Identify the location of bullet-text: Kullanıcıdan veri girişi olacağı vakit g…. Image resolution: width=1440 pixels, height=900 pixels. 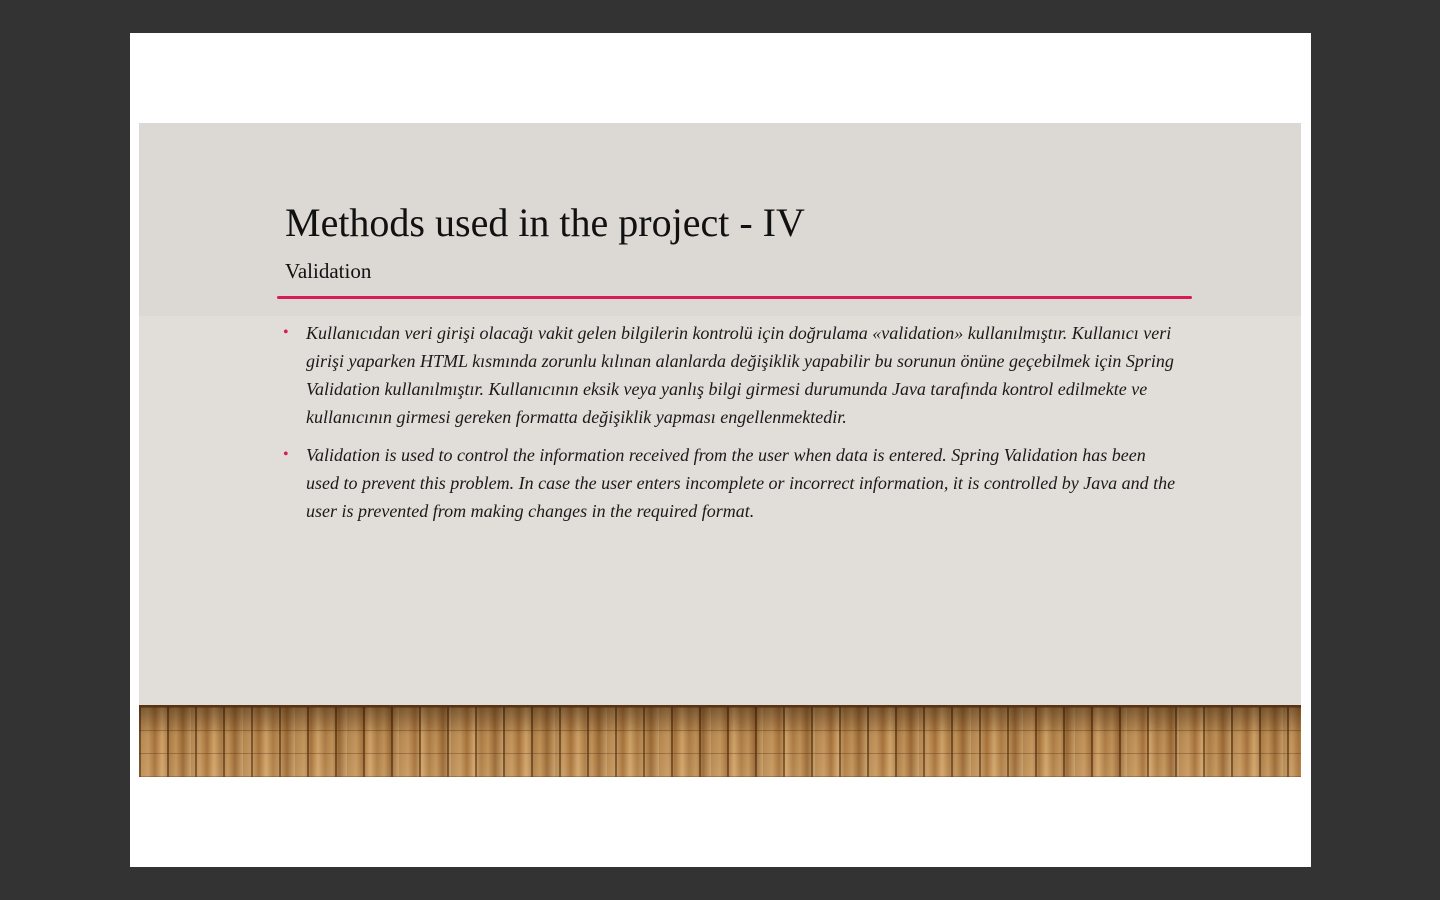
(740, 375).